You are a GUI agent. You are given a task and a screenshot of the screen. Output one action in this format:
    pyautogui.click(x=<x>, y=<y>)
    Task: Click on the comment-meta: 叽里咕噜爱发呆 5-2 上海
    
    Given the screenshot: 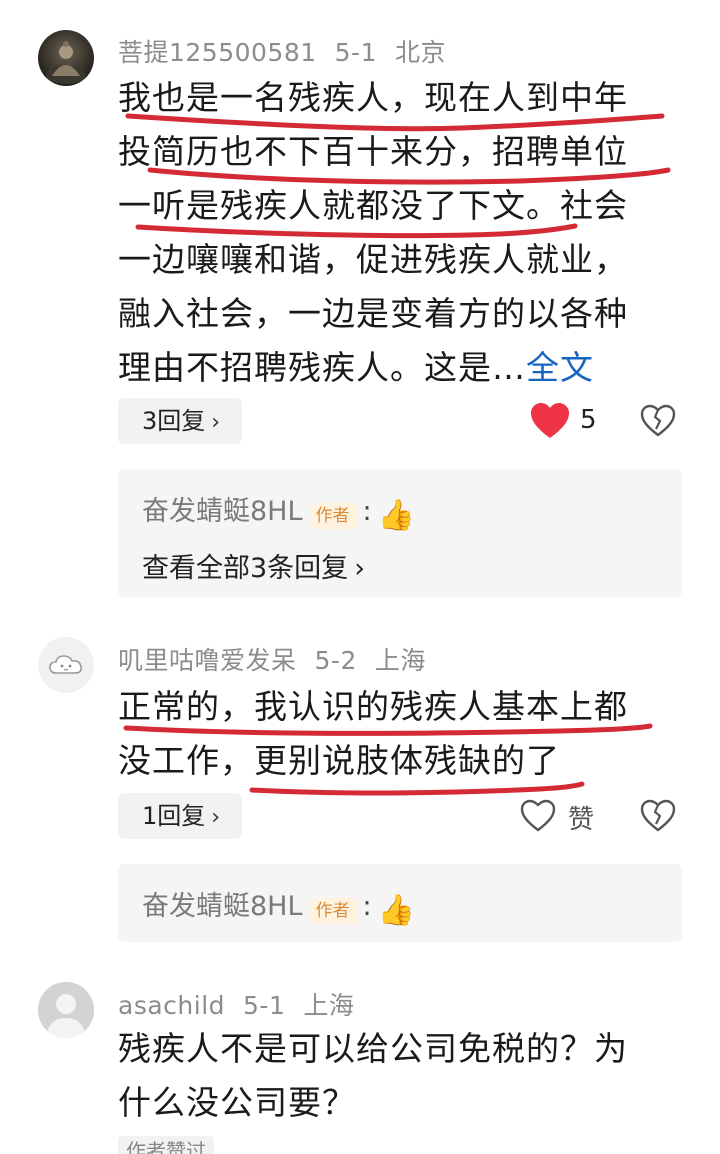 What is the action you would take?
    pyautogui.click(x=272, y=659)
    